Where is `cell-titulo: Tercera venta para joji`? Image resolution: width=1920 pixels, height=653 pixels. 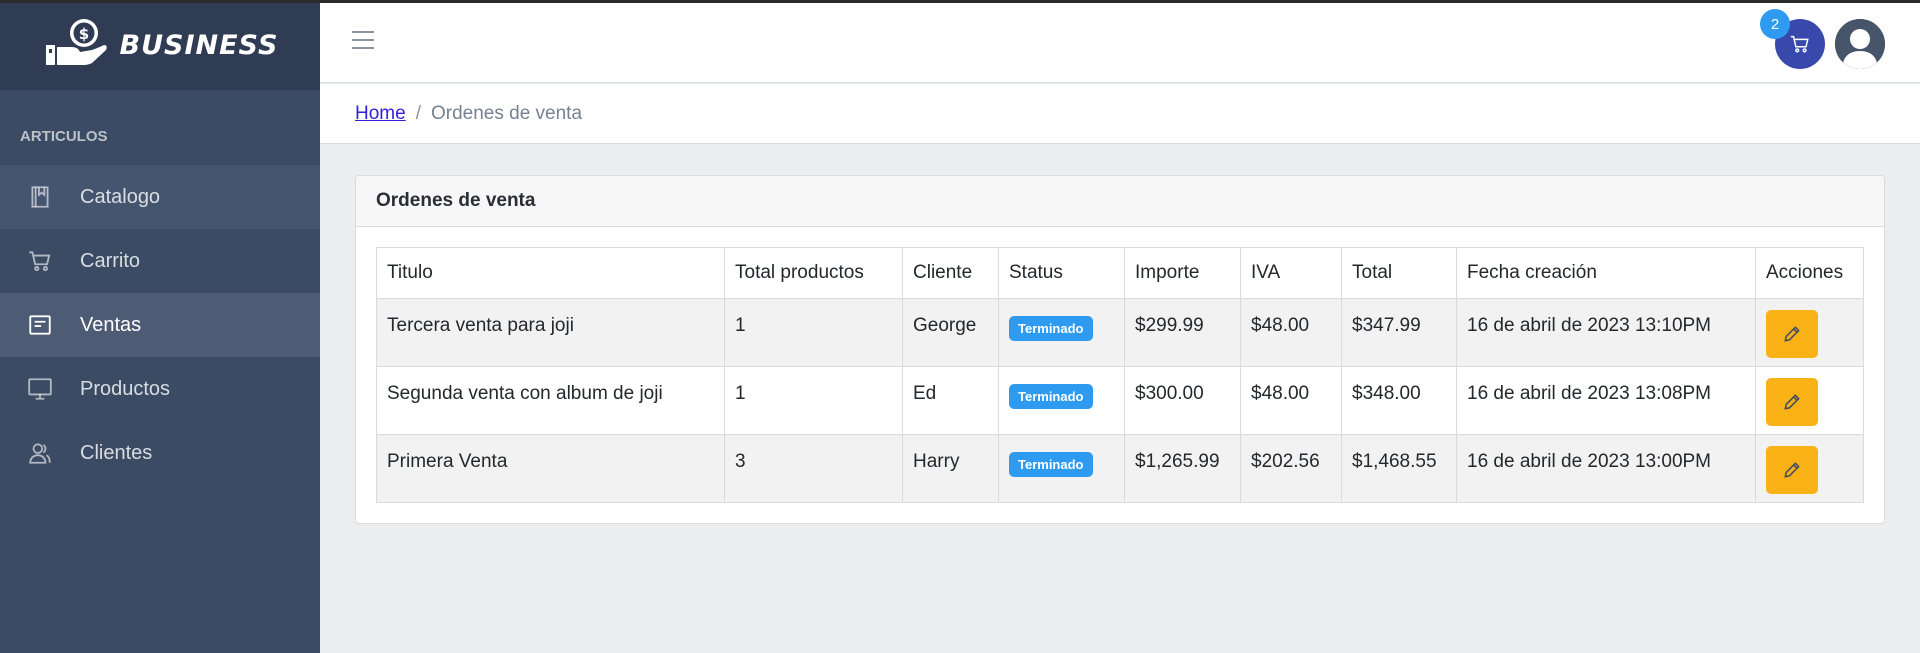
cell-titulo: Tercera venta para joji is located at coordinates (550, 332).